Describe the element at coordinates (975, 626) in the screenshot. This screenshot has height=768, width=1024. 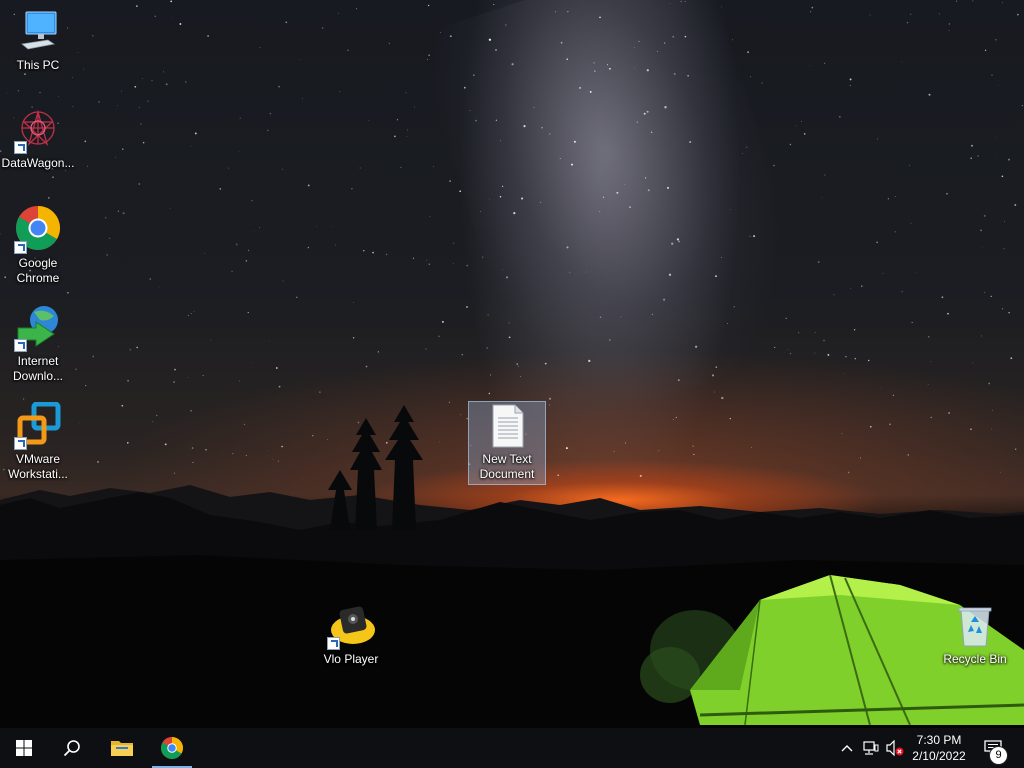
I see `recycle-bin-icon` at that location.